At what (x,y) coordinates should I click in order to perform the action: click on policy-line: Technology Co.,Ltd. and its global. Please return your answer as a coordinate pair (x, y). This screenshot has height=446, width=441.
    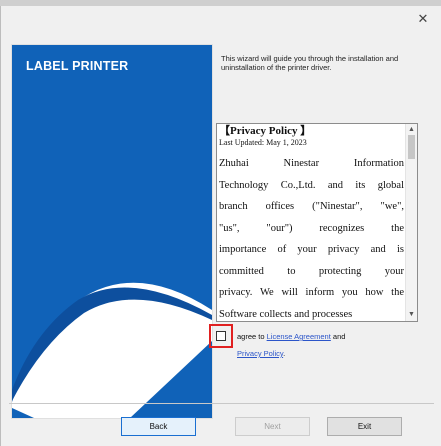
    Looking at the image, I should click on (311, 185).